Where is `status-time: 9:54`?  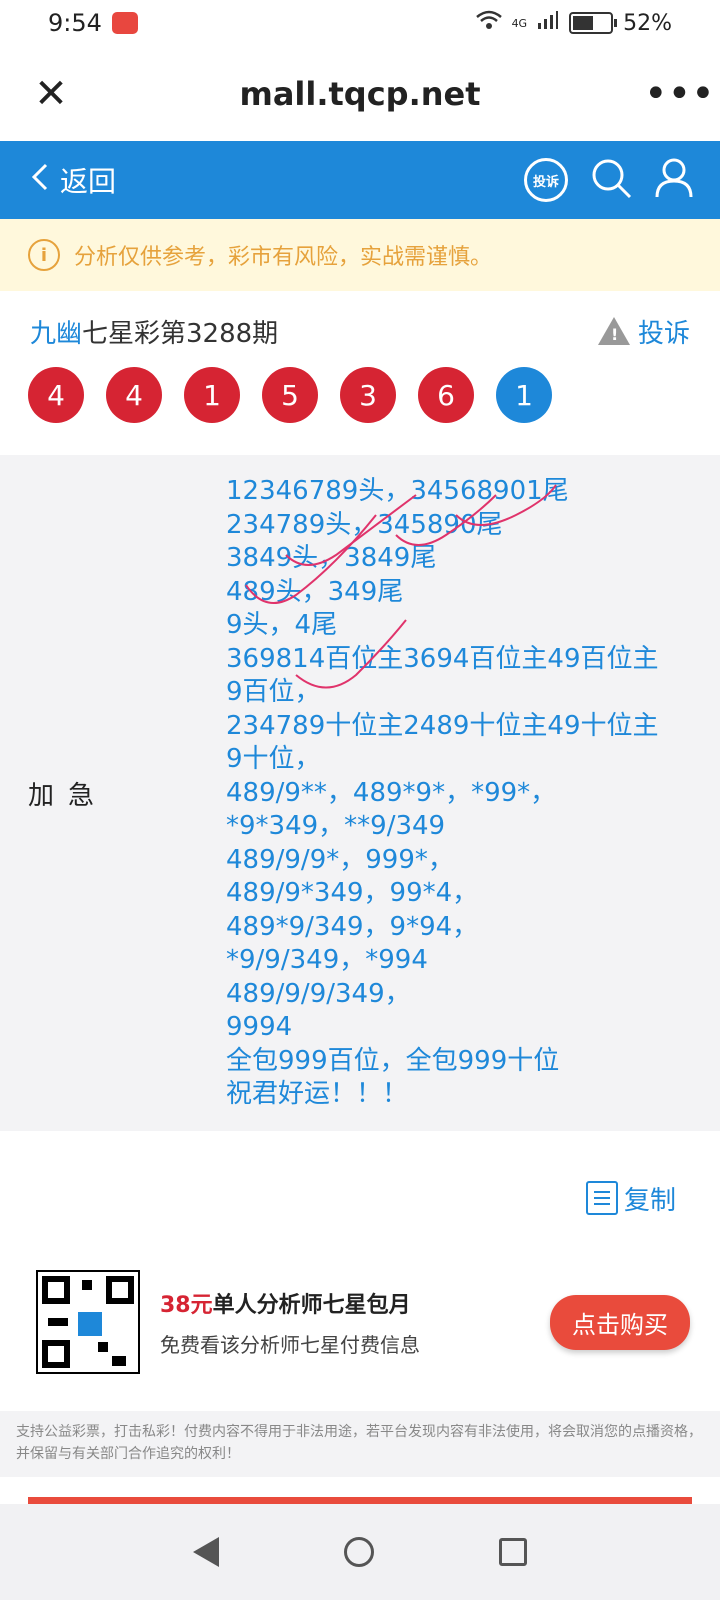
status-time: 9:54 is located at coordinates (75, 23).